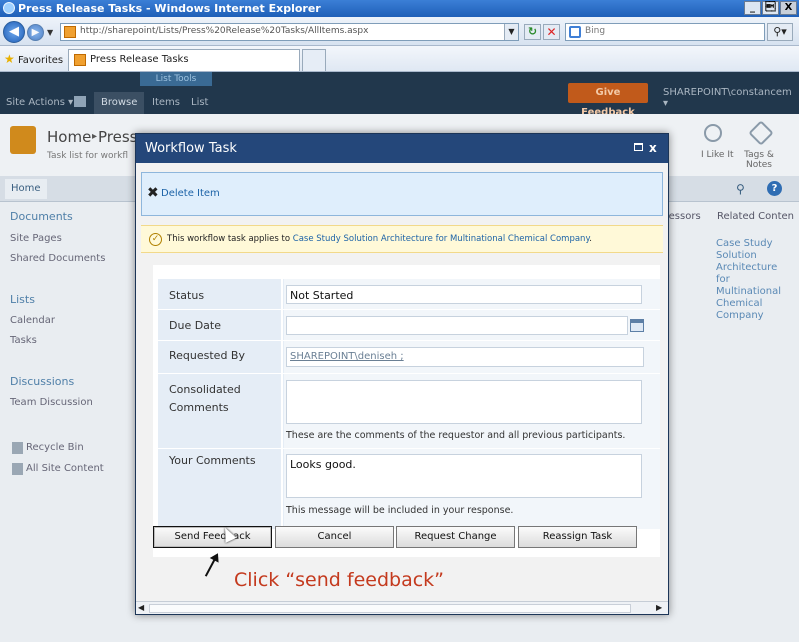 The width and height of the screenshot is (799, 642). What do you see at coordinates (402, 194) in the screenshot?
I see `dialog-toolbar: ✖ Delete Item` at bounding box center [402, 194].